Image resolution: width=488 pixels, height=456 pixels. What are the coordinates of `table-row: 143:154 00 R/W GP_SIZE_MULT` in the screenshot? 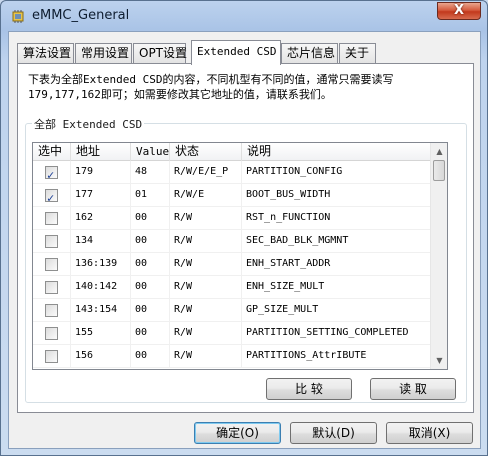 It's located at (240, 310).